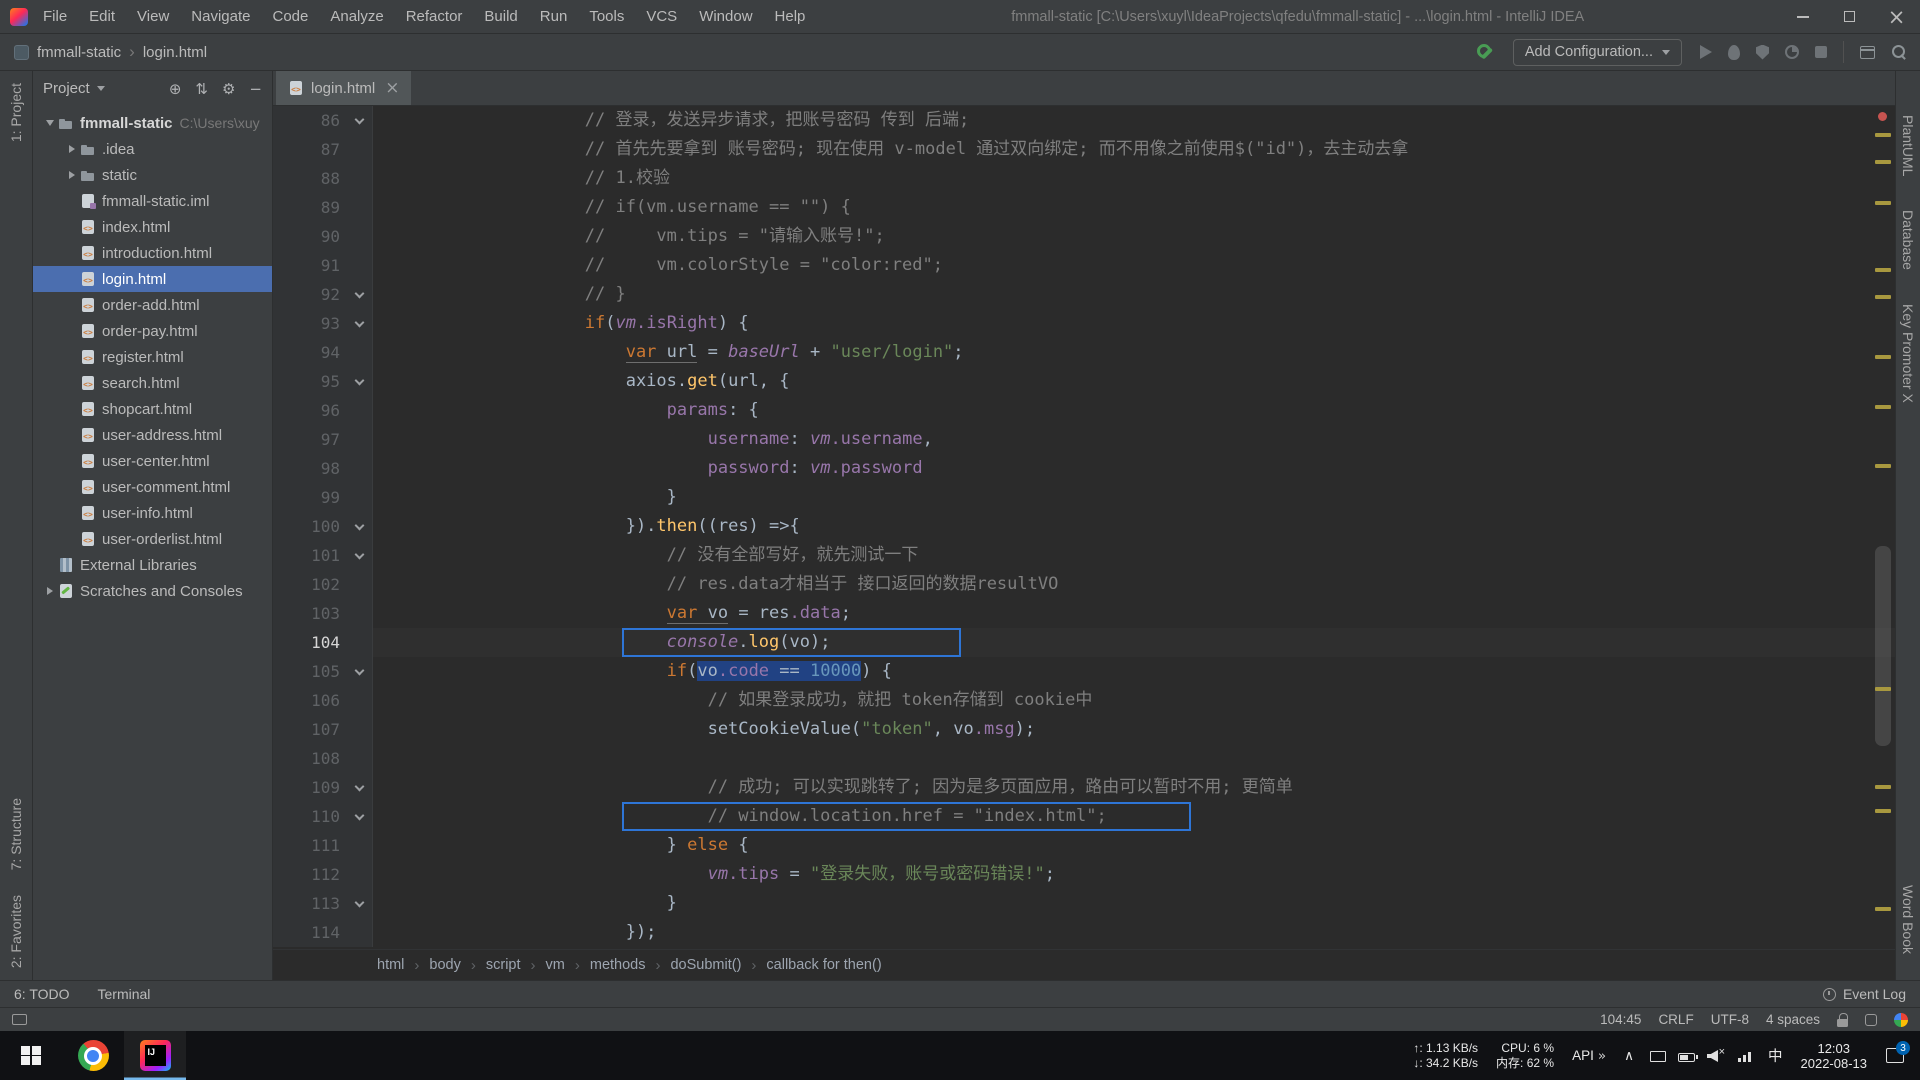  Describe the element at coordinates (1084, 178) in the screenshot. I see `code-line-88: 88 // 1.校验` at that location.